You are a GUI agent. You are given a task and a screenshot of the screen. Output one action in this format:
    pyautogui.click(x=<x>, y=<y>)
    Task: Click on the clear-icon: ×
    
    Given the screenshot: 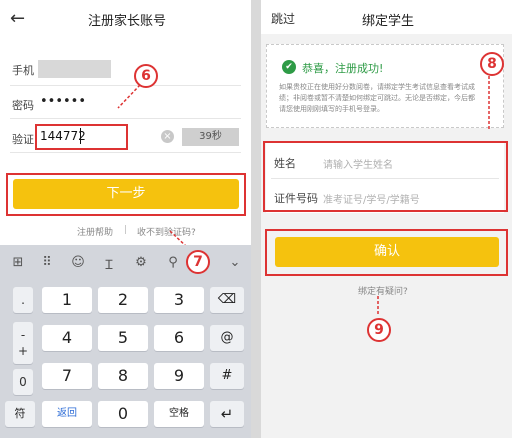 What is the action you would take?
    pyautogui.click(x=167, y=136)
    